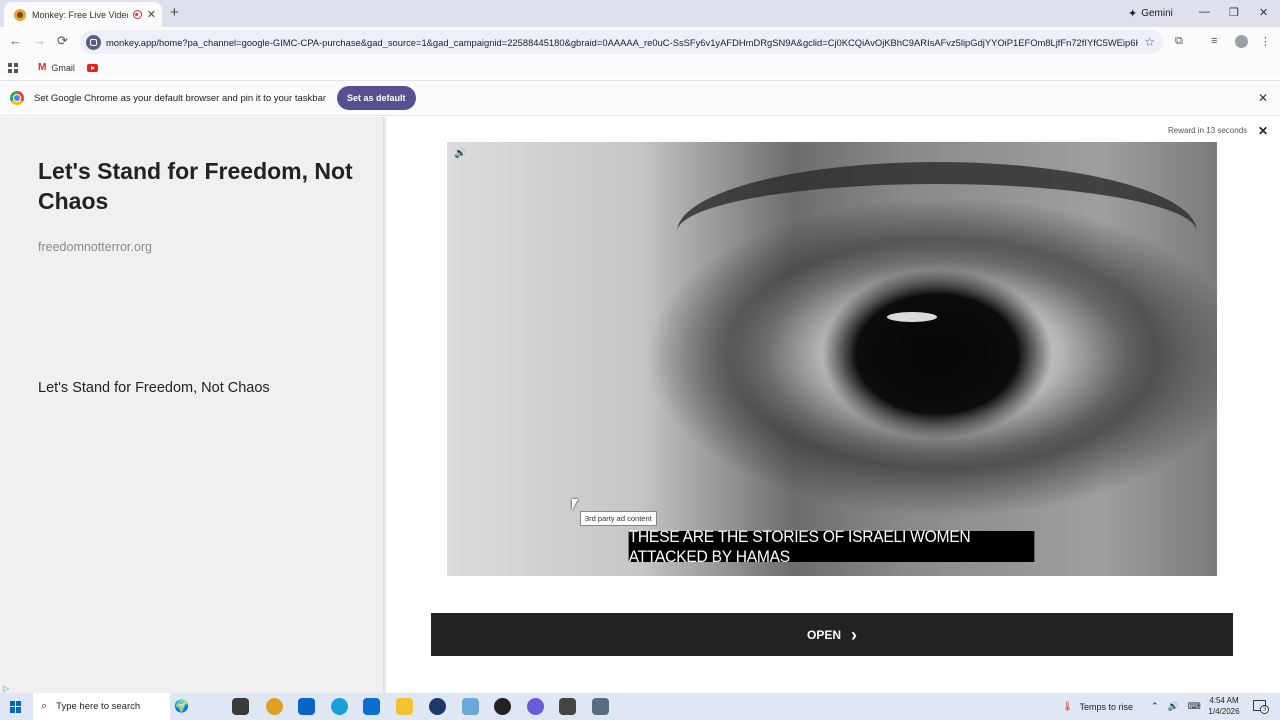 The image size is (1280, 720). I want to click on store-taskbar-icon, so click(371, 706).